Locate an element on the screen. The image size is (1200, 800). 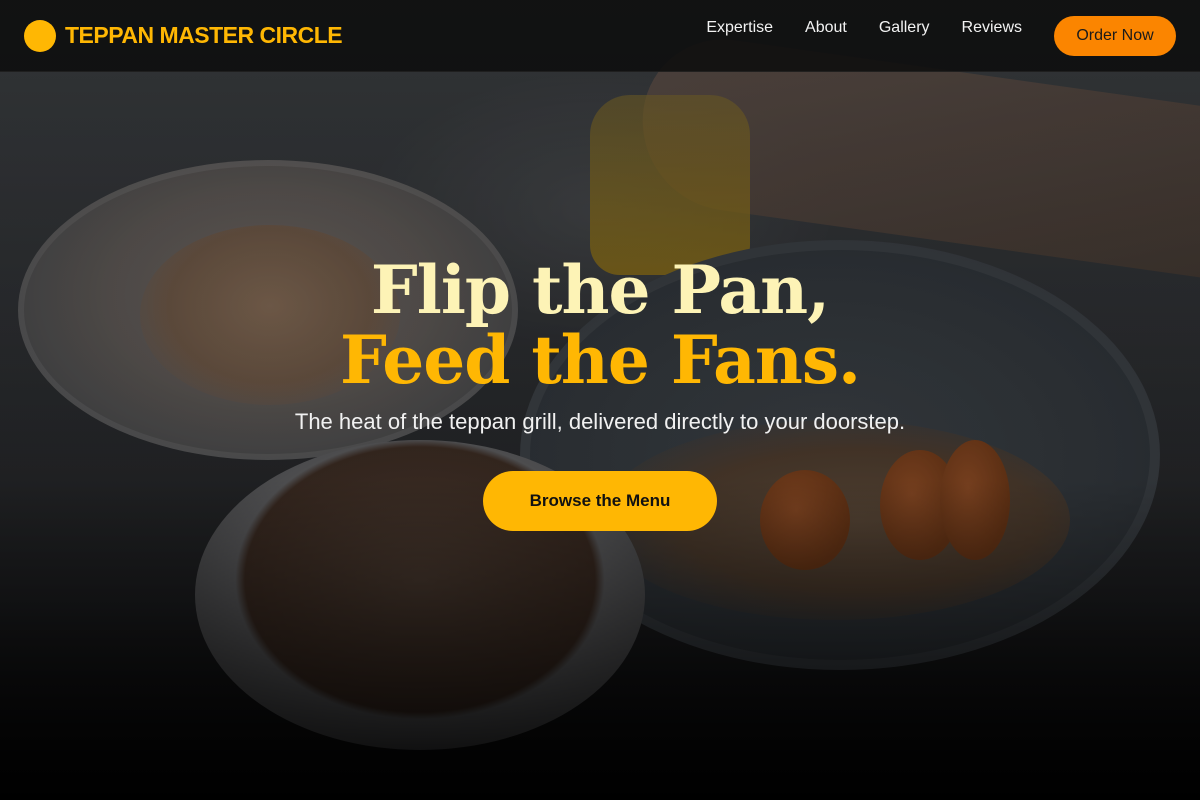
brand-name: TEPPAN MASTER CIRCLE is located at coordinates (204, 35).